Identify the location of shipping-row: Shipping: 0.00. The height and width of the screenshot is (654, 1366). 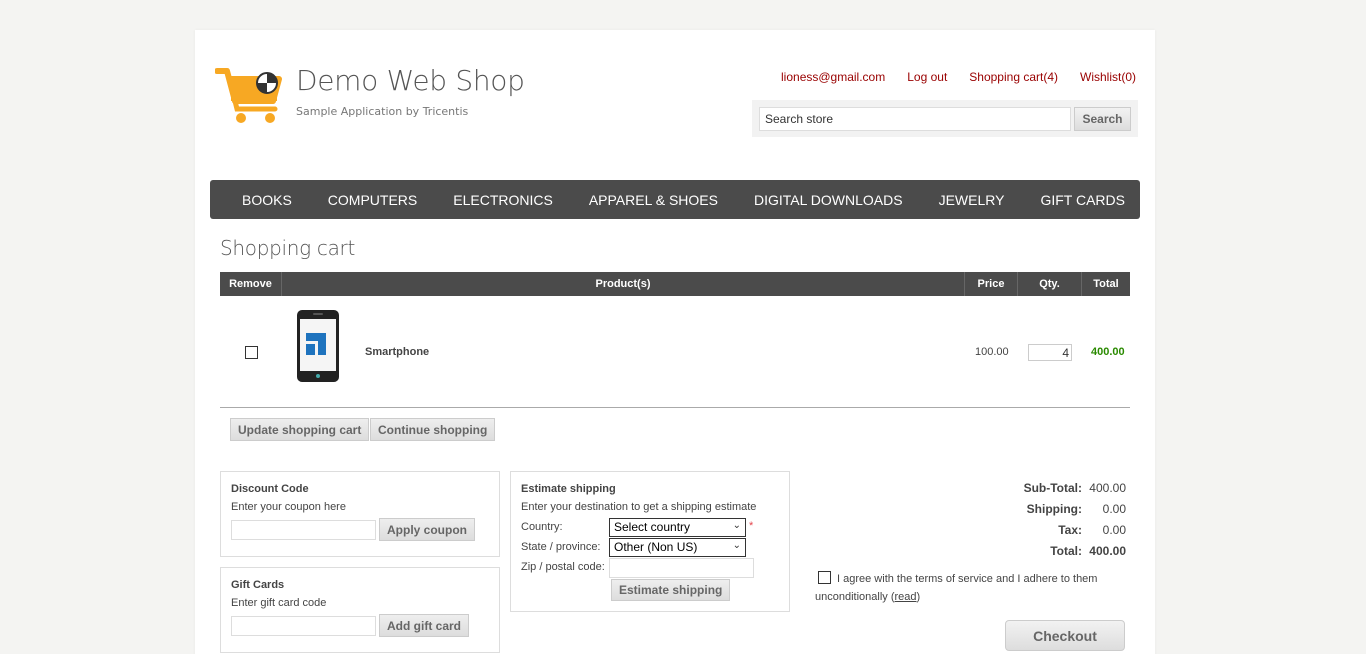
(1065, 508).